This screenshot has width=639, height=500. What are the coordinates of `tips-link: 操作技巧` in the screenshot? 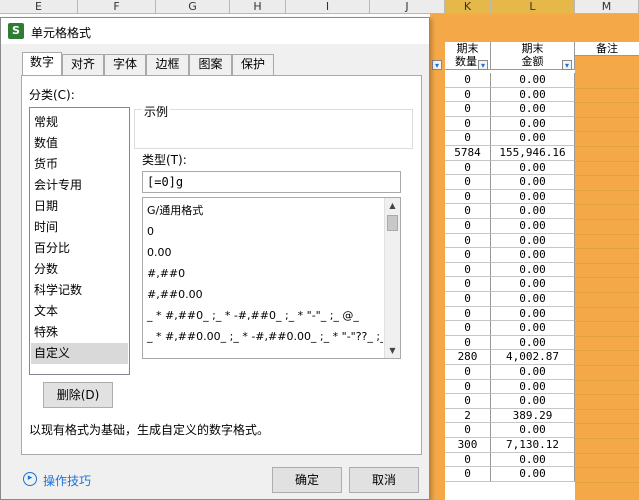 It's located at (67, 480).